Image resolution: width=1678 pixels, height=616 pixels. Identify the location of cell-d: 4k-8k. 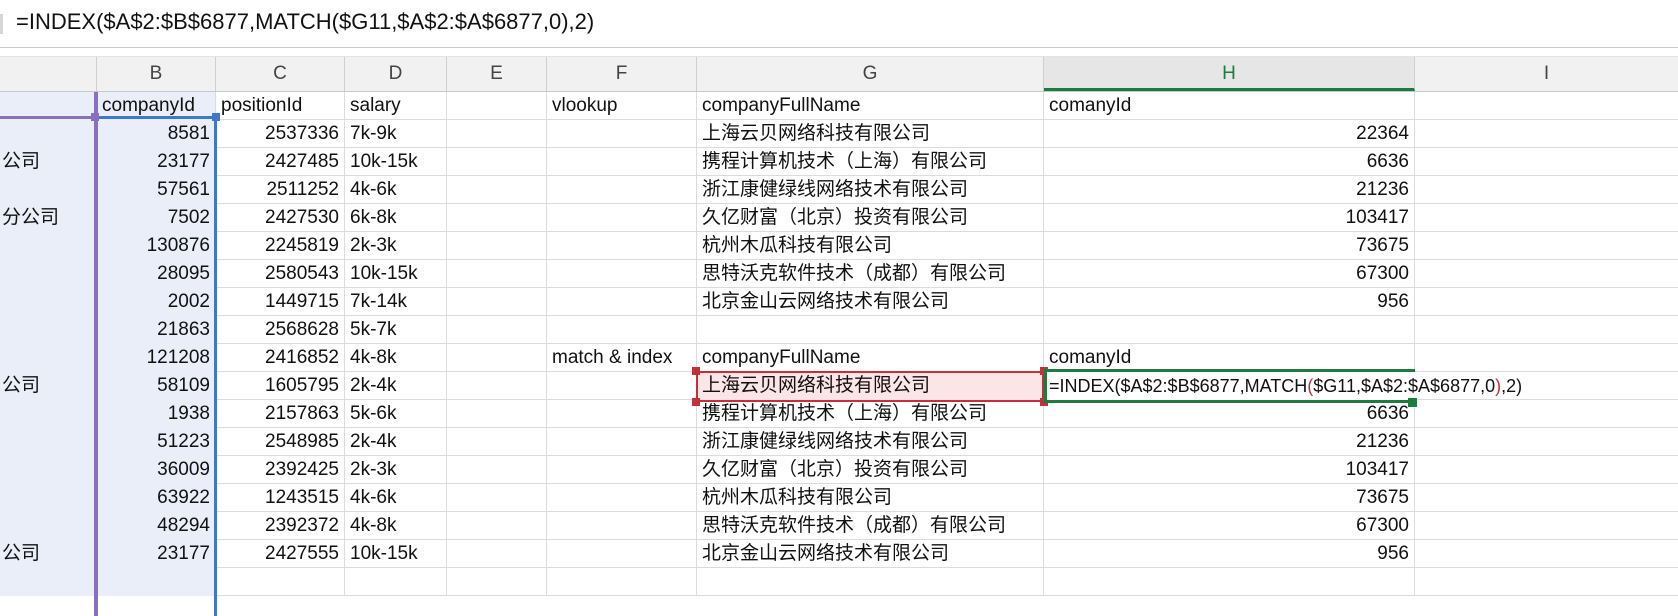
(396, 526).